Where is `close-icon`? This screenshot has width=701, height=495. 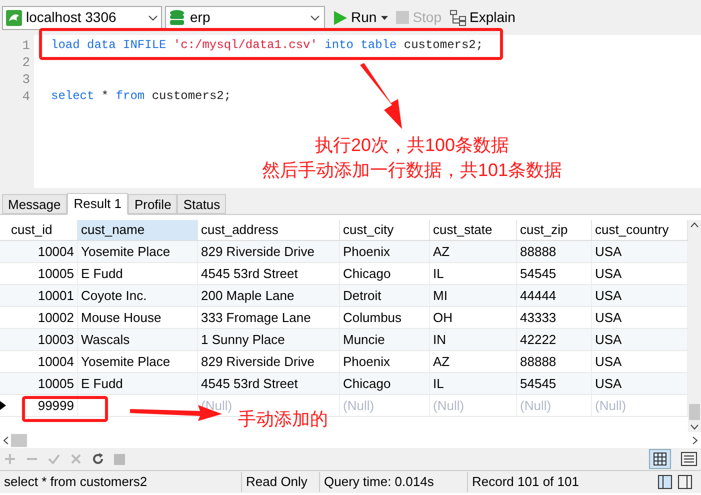
close-icon is located at coordinates (76, 459).